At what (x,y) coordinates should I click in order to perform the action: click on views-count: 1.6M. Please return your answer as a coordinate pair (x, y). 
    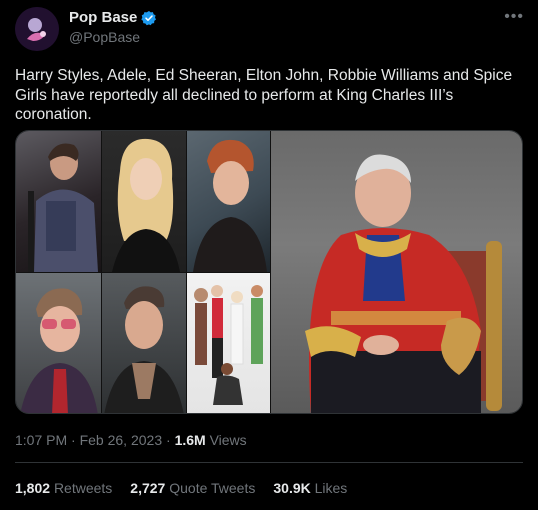
    Looking at the image, I should click on (190, 440).